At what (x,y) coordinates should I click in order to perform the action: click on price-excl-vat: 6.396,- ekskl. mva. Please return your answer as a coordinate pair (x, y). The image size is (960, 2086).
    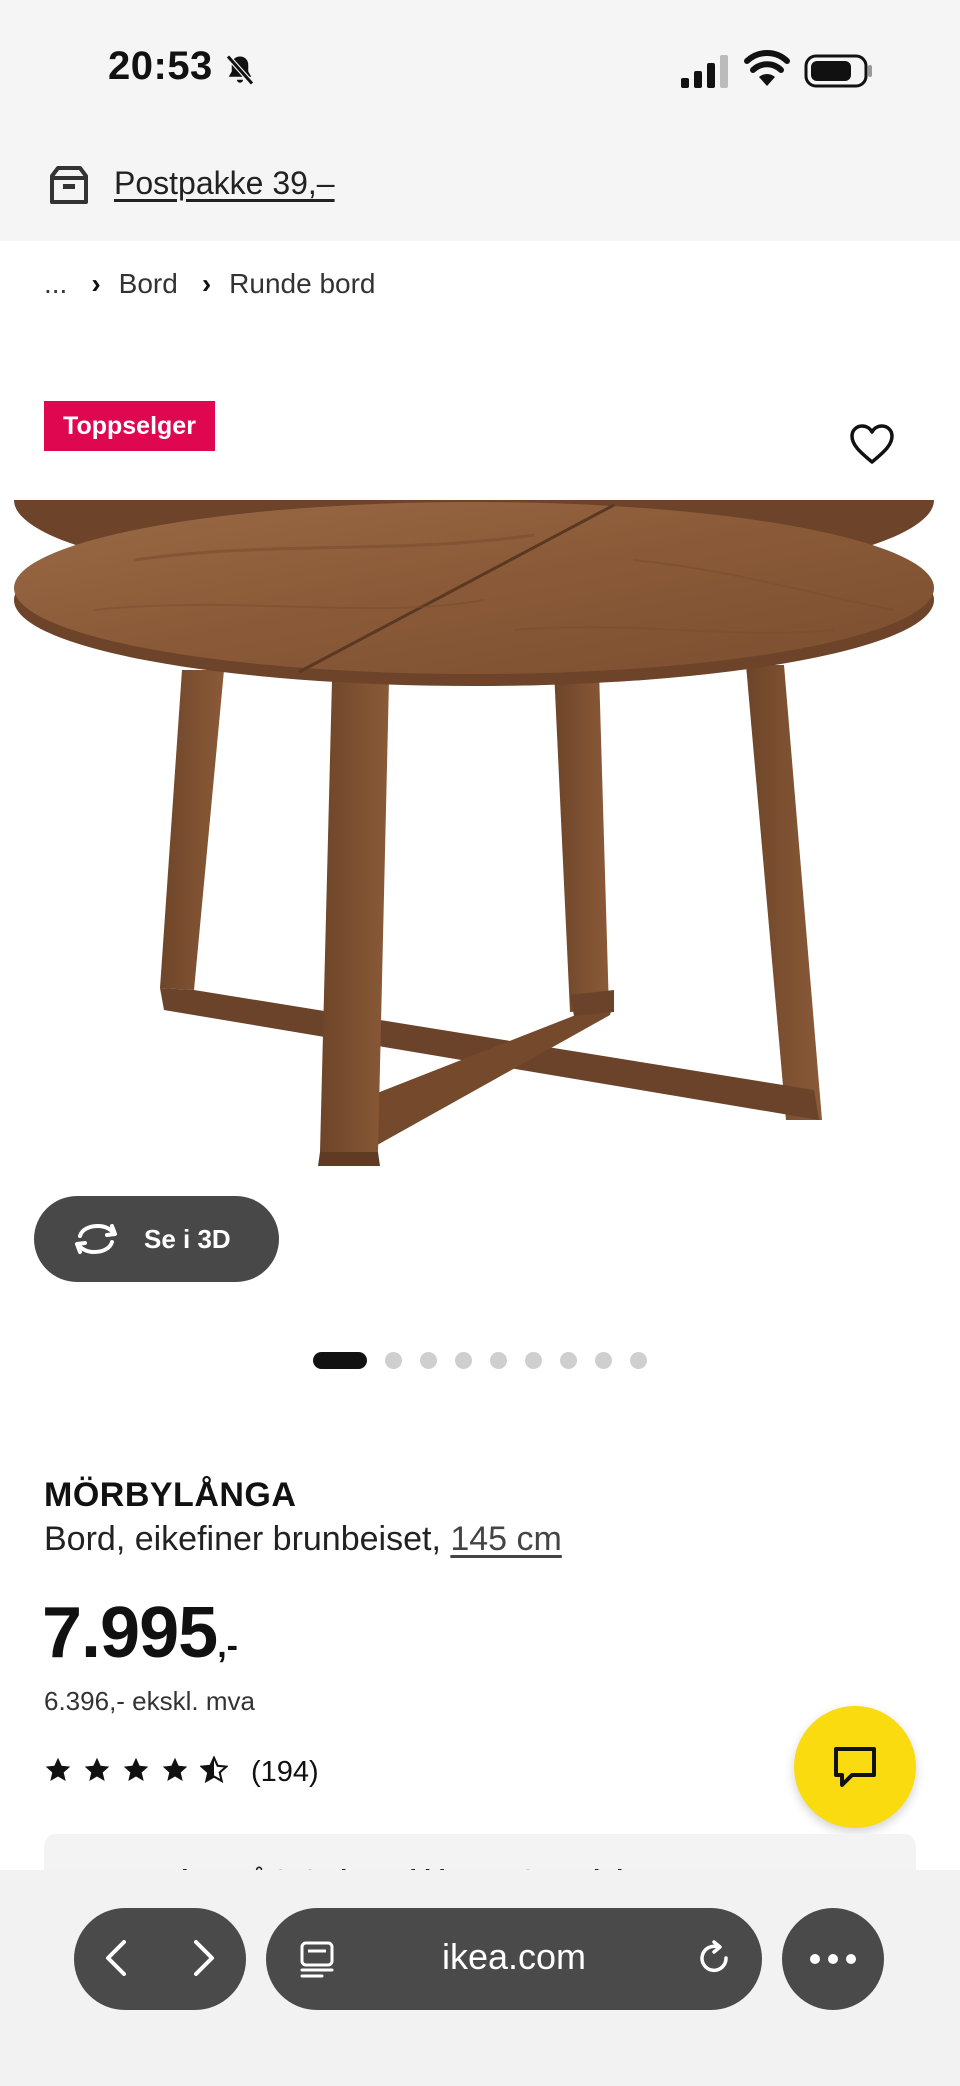
    Looking at the image, I should click on (149, 1701).